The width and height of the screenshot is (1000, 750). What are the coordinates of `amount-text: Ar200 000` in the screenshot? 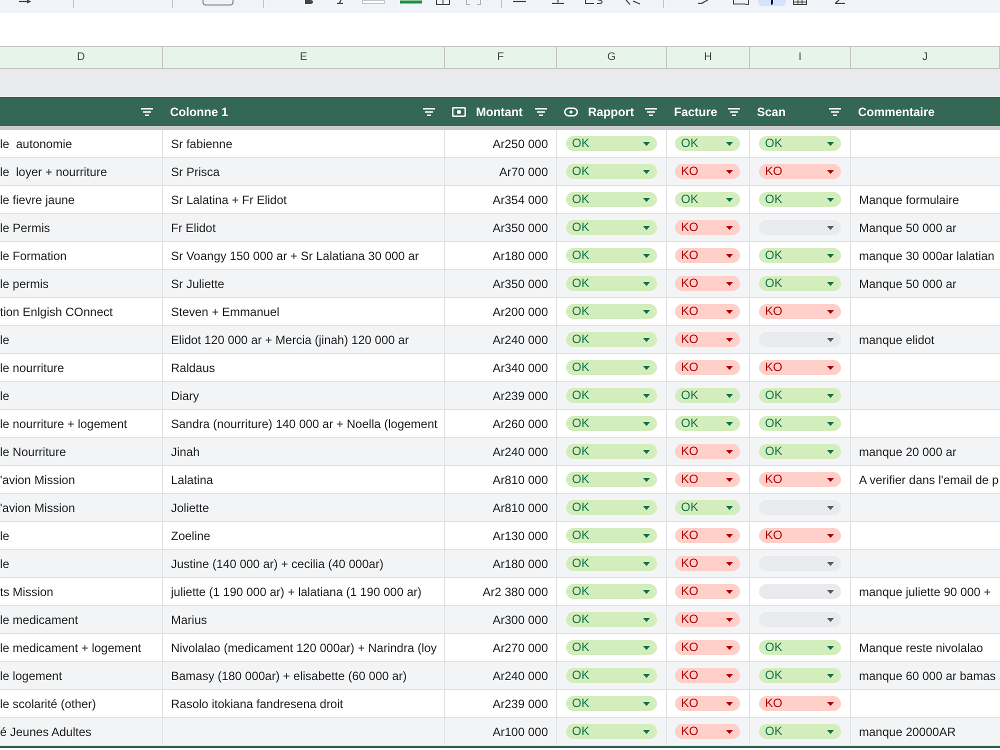 It's located at (520, 312).